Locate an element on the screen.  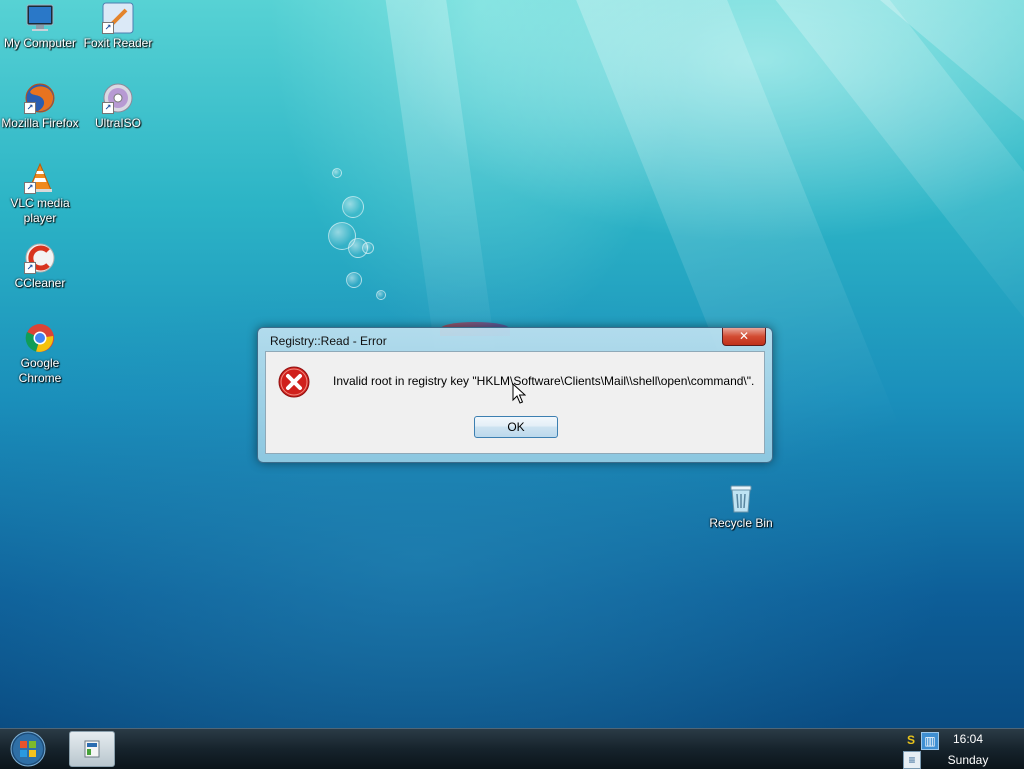
icon-label: CCleaner is located at coordinates (40, 283).